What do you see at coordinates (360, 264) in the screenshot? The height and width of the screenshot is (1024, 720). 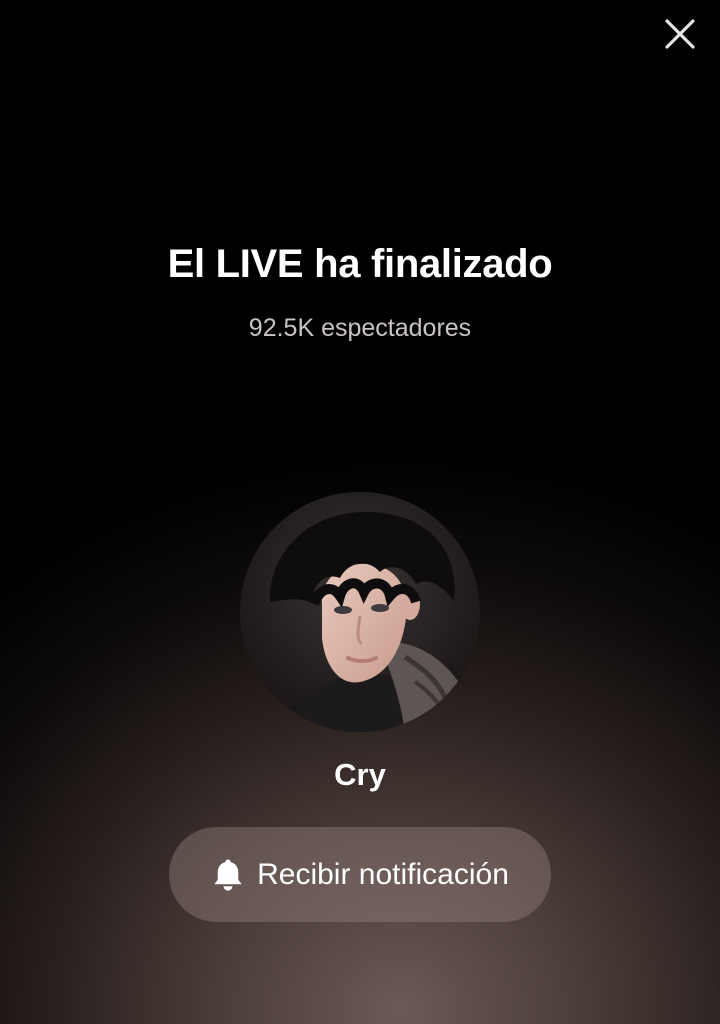 I see `live-ended-title: El LIVE ha finalizado` at bounding box center [360, 264].